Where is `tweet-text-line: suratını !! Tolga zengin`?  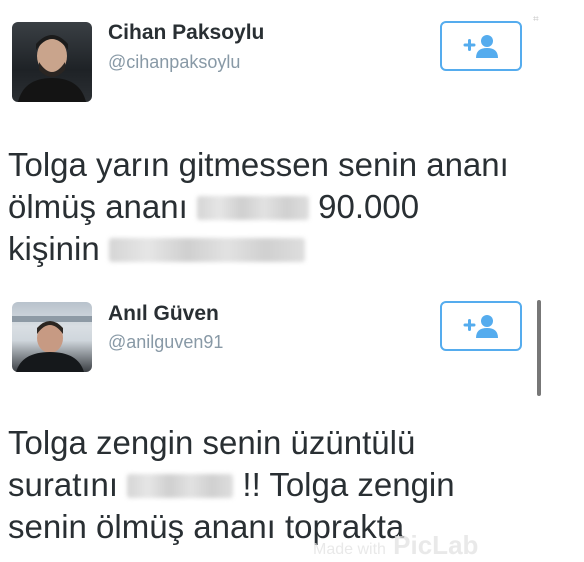
tweet-text-line: suratını !! Tolga zengin is located at coordinates (288, 485).